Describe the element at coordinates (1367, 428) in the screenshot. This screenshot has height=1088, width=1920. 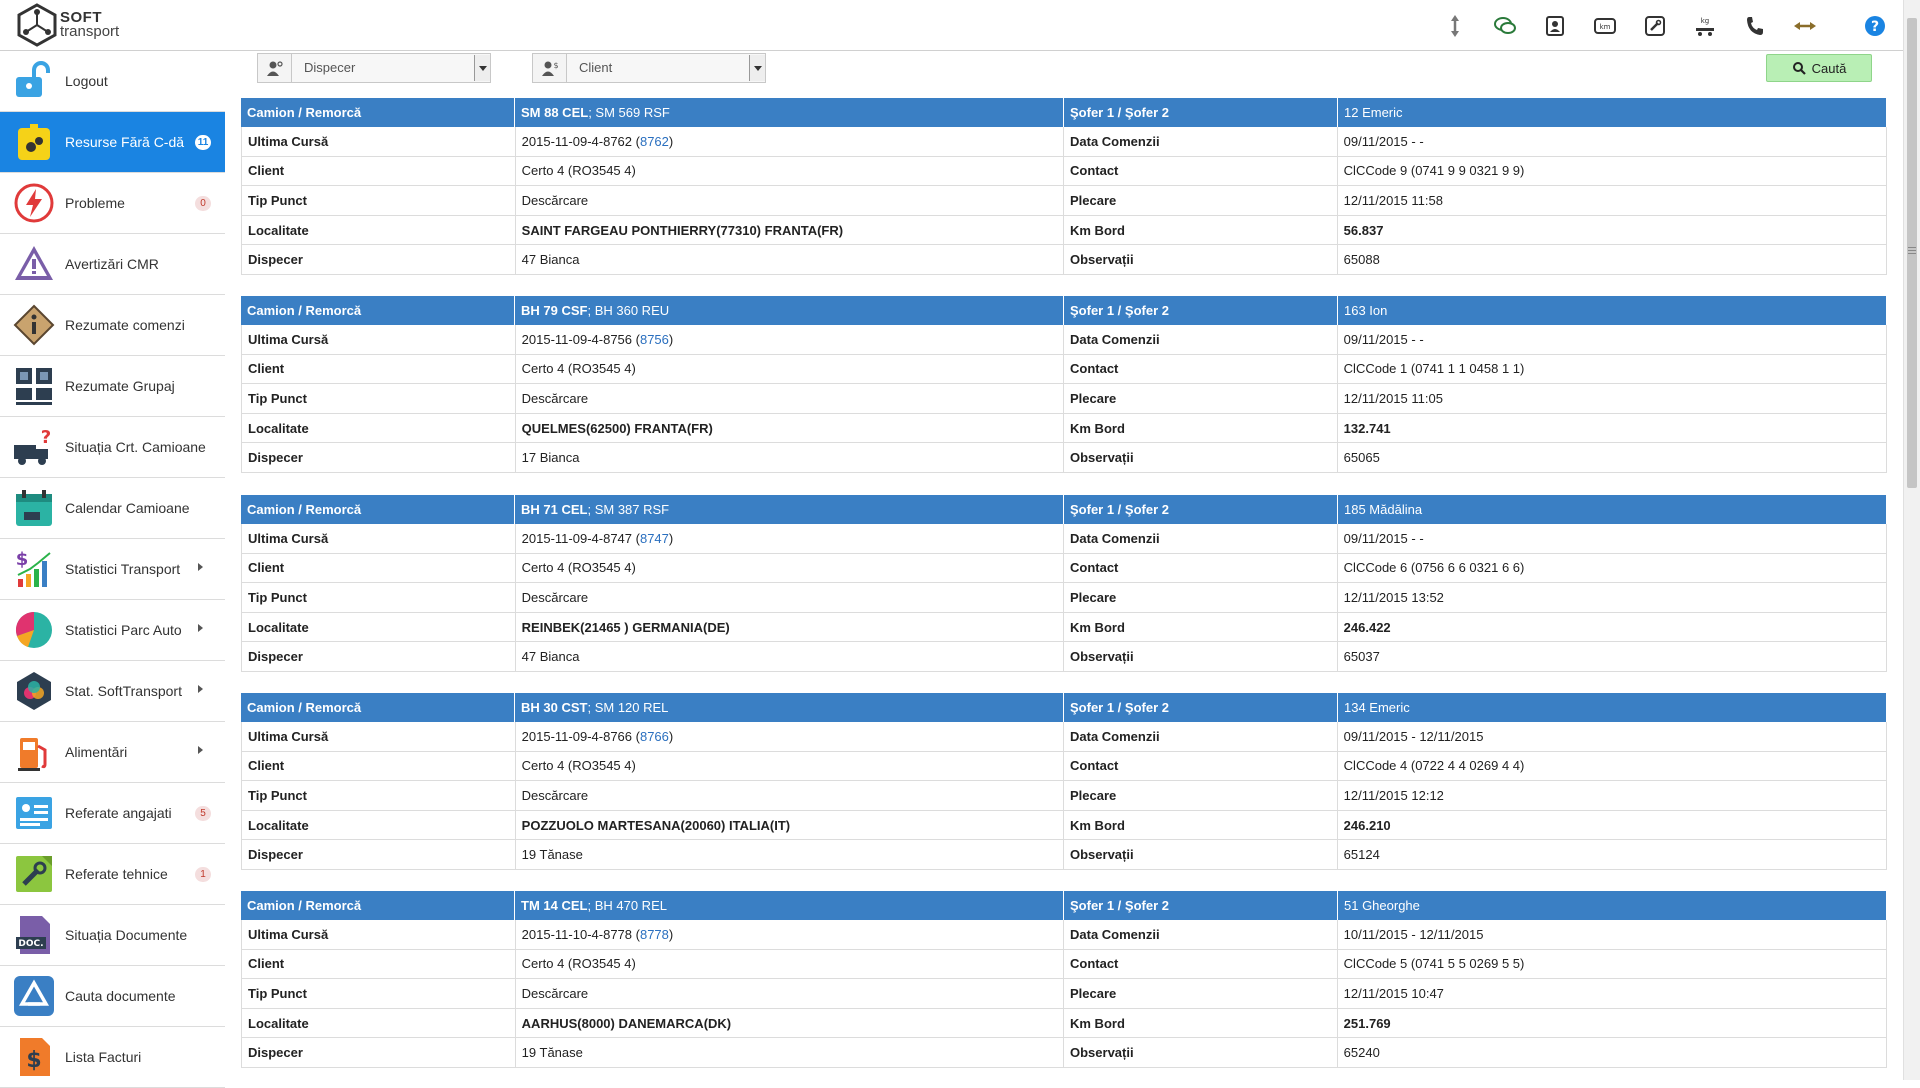
I see `km-bord-value: 132.741` at that location.